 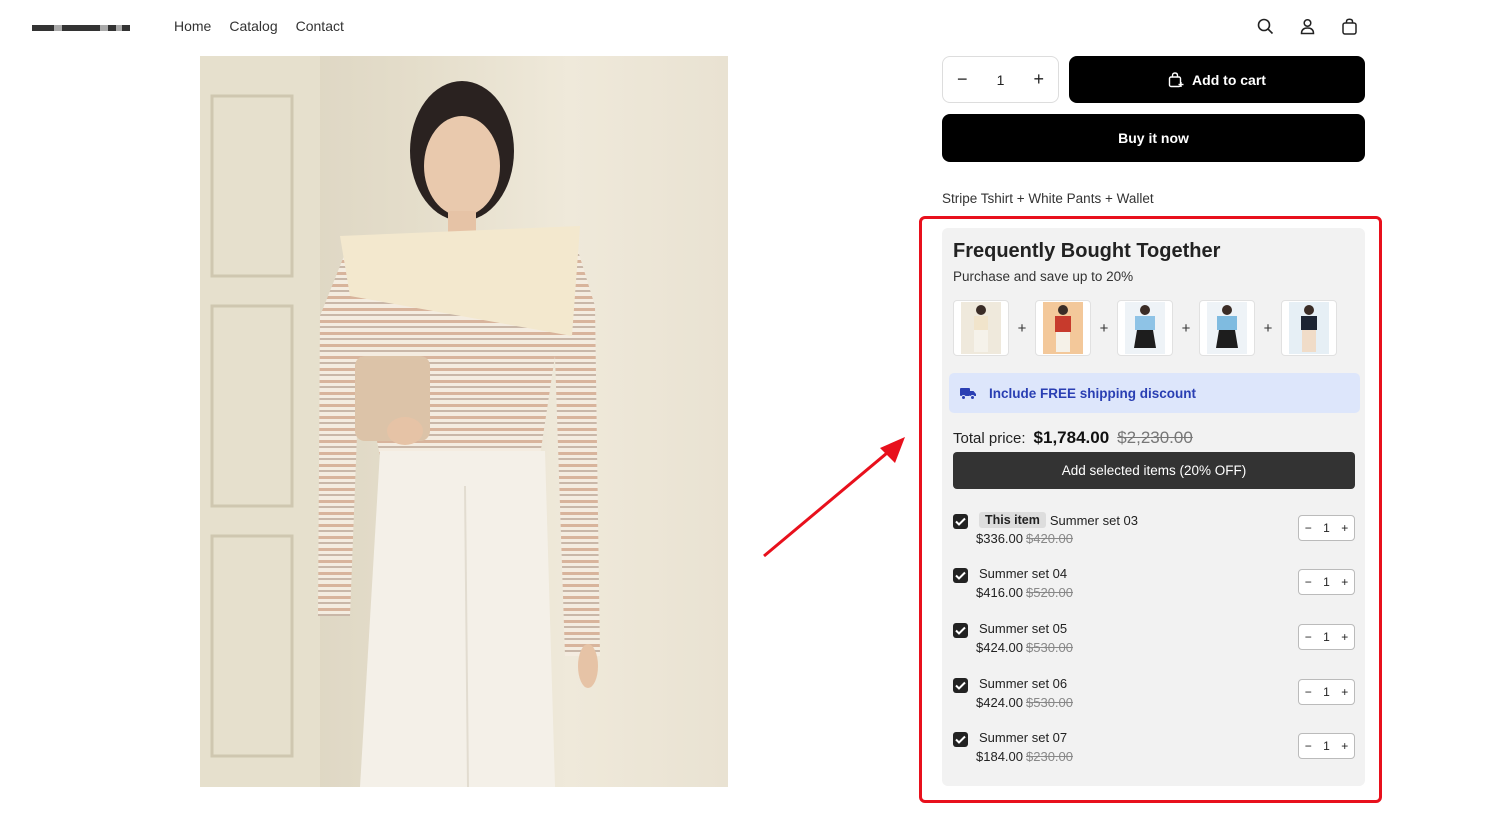 What do you see at coordinates (192, 26) in the screenshot?
I see `nav-home: Home` at bounding box center [192, 26].